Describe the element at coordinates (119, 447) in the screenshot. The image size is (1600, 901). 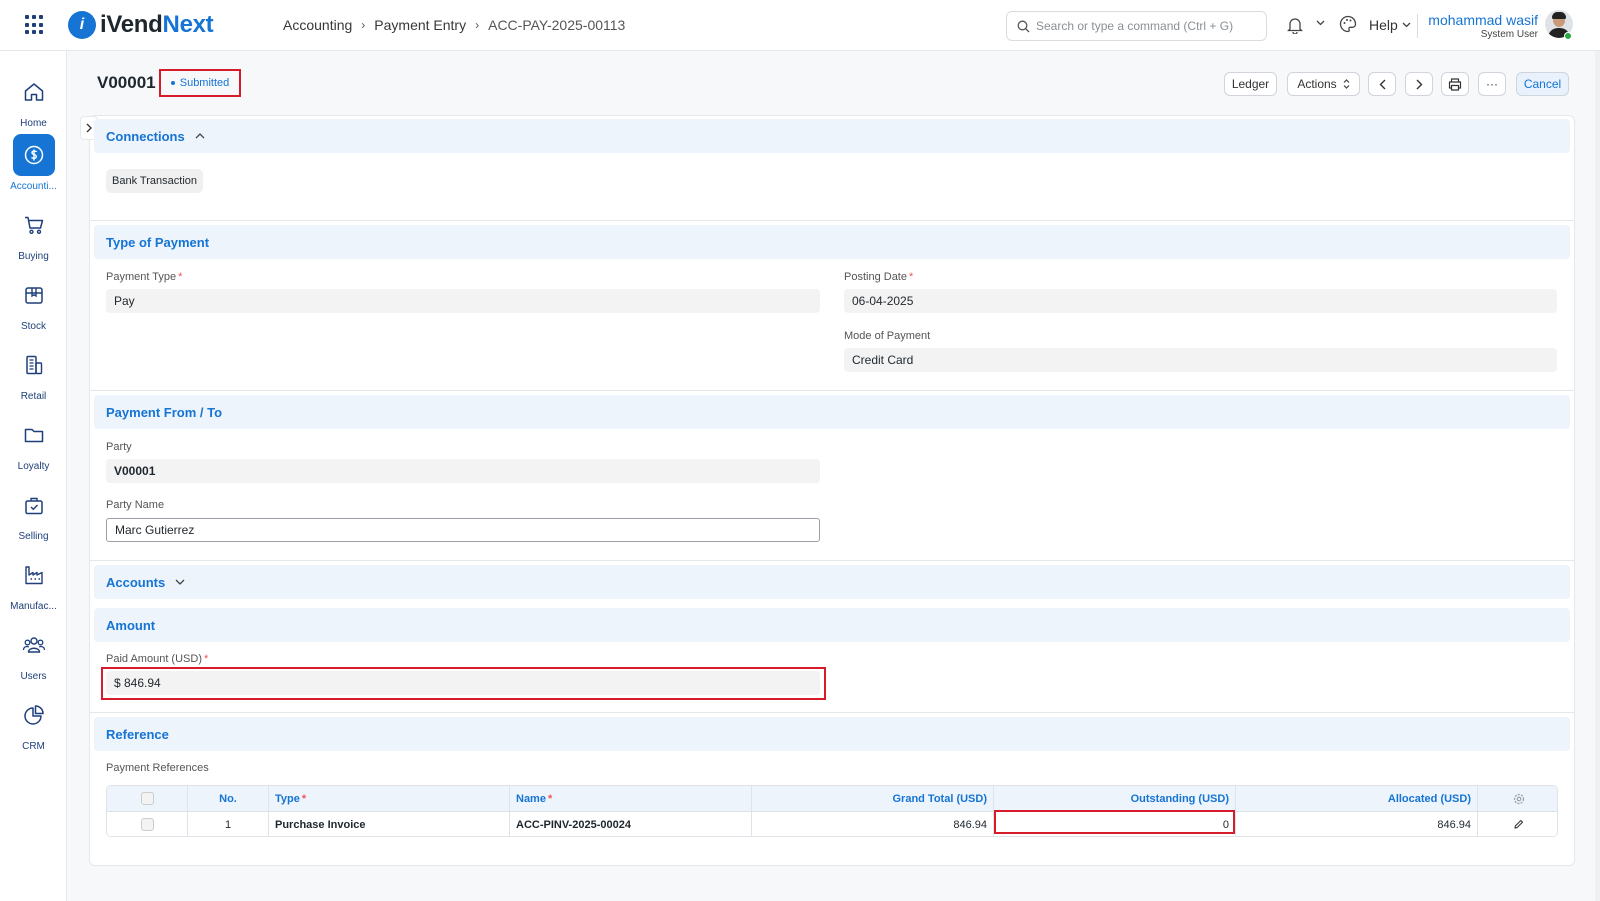
I see `party-label: Party` at that location.